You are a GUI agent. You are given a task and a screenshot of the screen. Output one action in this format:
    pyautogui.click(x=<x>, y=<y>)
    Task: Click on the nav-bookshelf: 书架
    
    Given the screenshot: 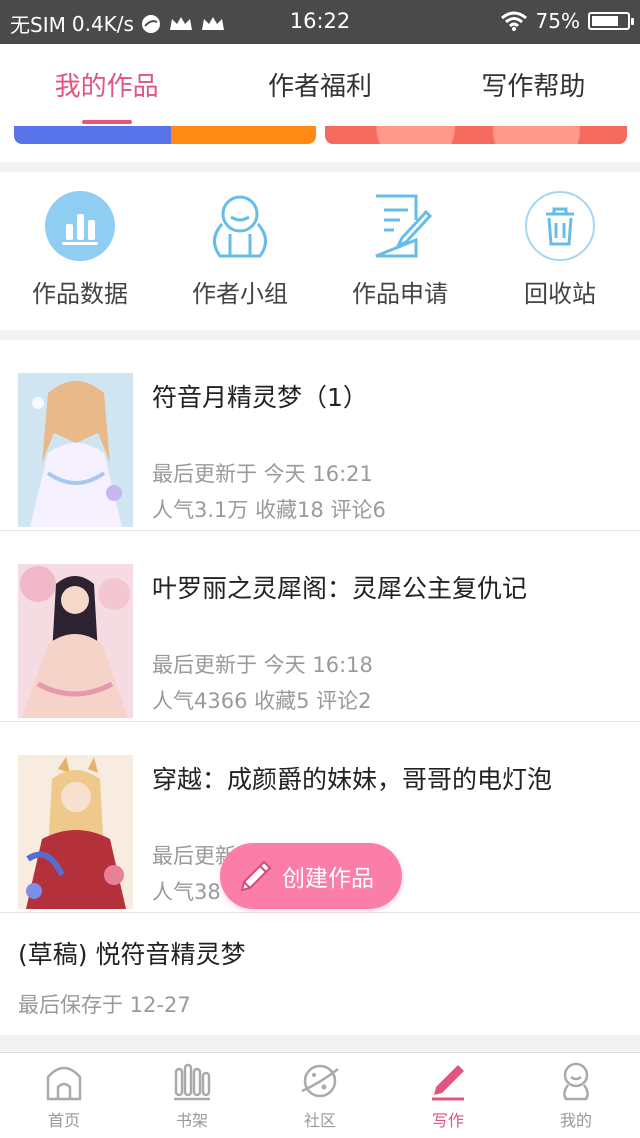 What is the action you would take?
    pyautogui.click(x=192, y=1095)
    